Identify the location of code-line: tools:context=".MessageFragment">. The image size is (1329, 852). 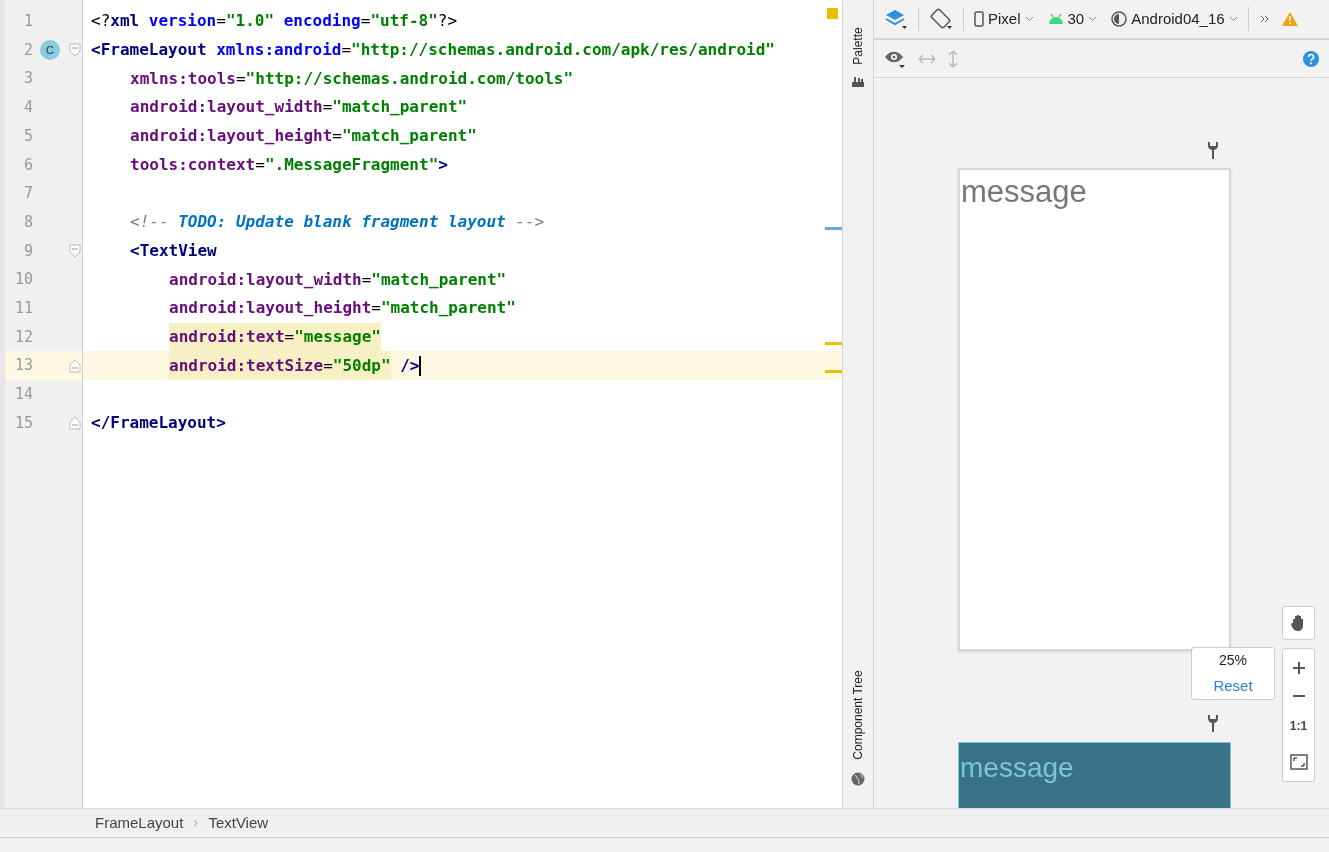
(289, 164).